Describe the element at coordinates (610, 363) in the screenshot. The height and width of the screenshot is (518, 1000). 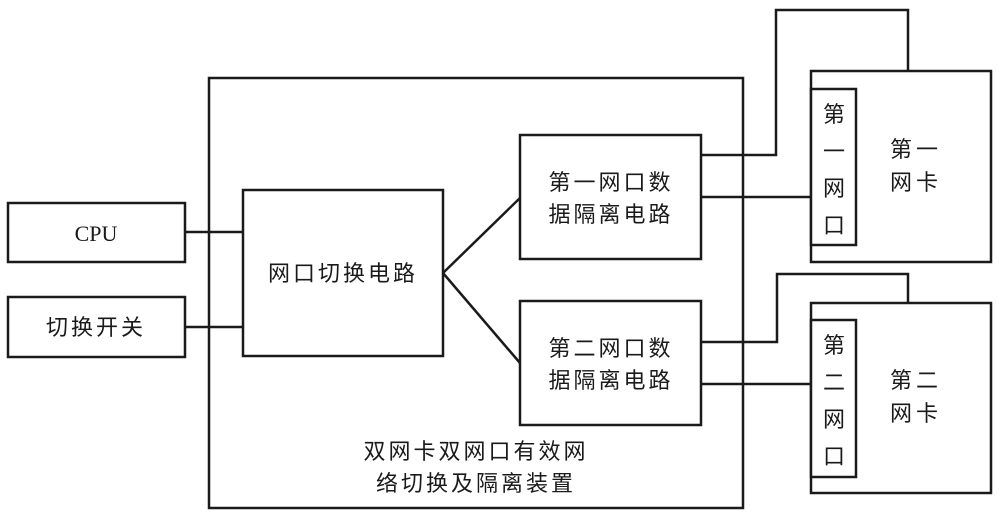
I see `isolation-2-block: 第二网口数 据隔离电路` at that location.